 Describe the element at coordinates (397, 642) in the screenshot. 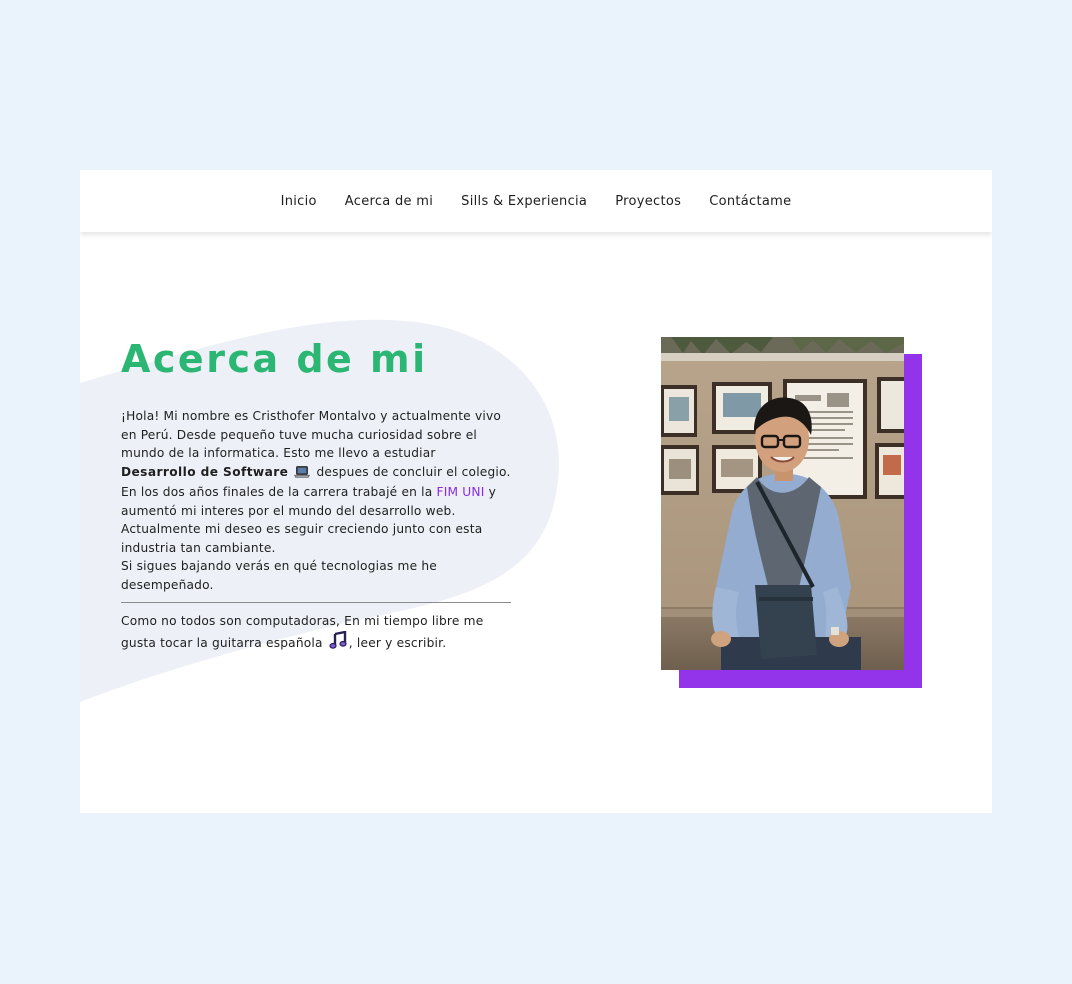

I see `hobby-after-text: , leer y escribir.` at that location.